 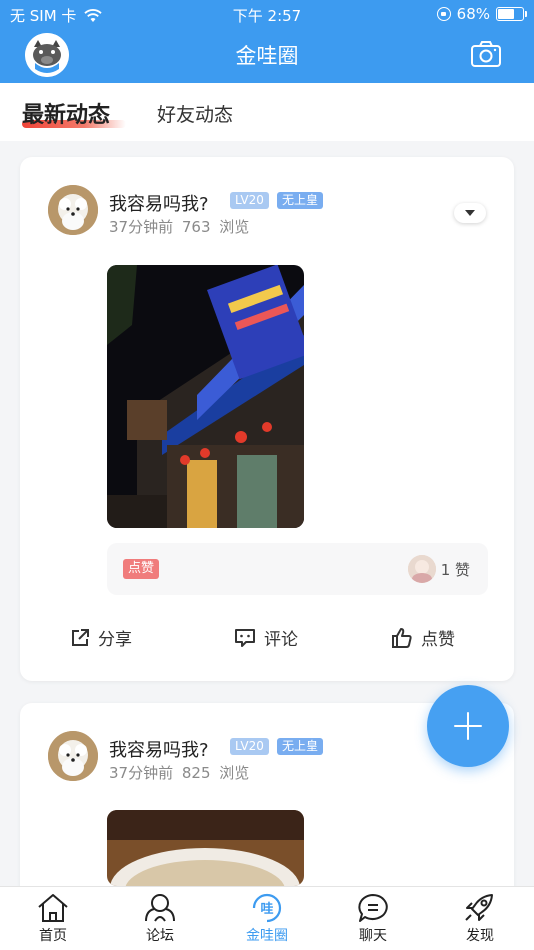 What do you see at coordinates (179, 226) in the screenshot?
I see `post-meta: 37分钟前 763 浏览` at bounding box center [179, 226].